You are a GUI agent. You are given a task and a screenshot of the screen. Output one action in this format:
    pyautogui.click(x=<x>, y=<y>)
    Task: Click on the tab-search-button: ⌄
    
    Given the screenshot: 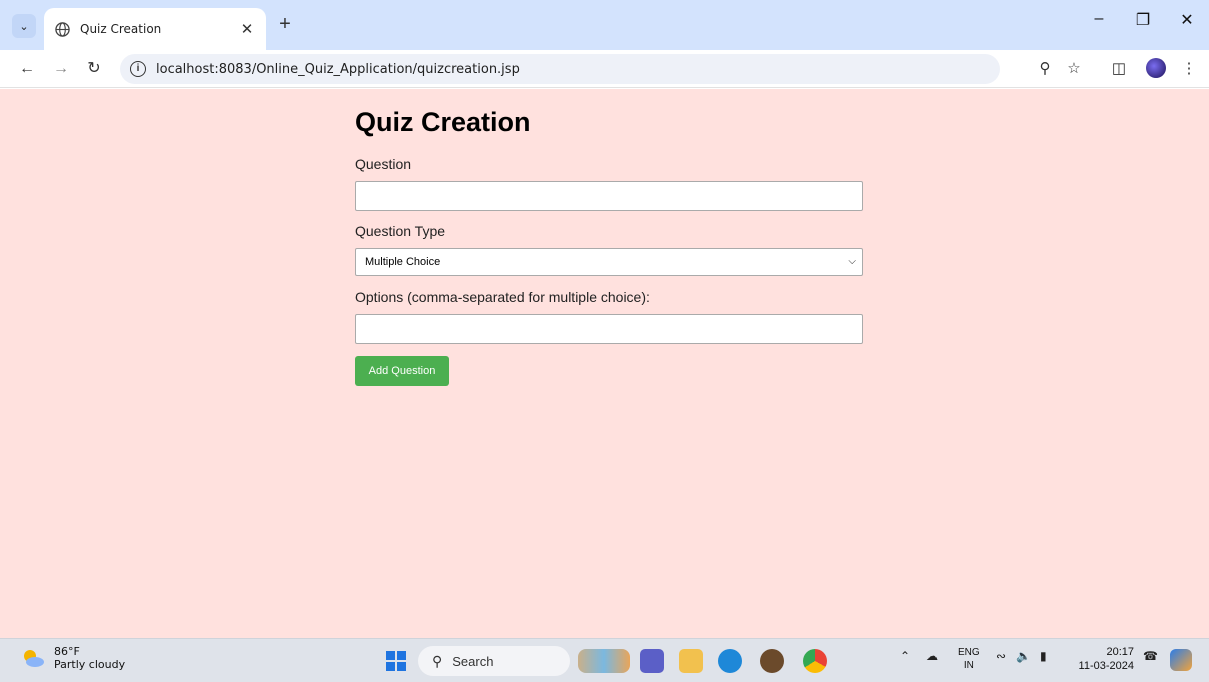 What is the action you would take?
    pyautogui.click(x=24, y=26)
    